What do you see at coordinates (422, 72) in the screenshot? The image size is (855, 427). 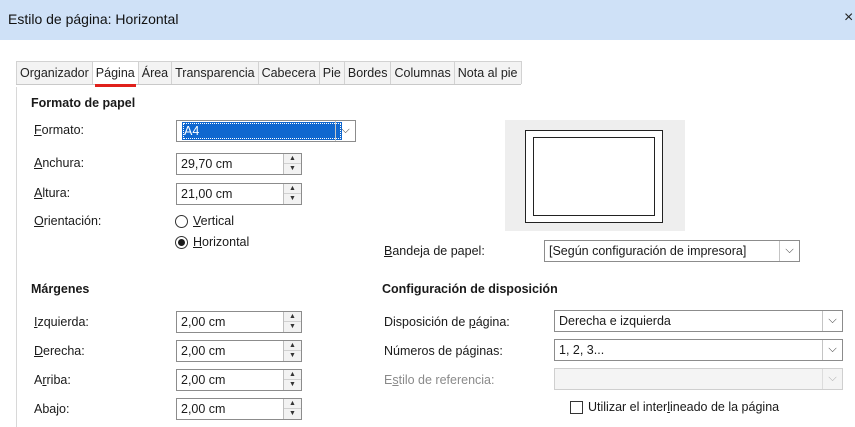 I see `tab-columnas: Columnas` at bounding box center [422, 72].